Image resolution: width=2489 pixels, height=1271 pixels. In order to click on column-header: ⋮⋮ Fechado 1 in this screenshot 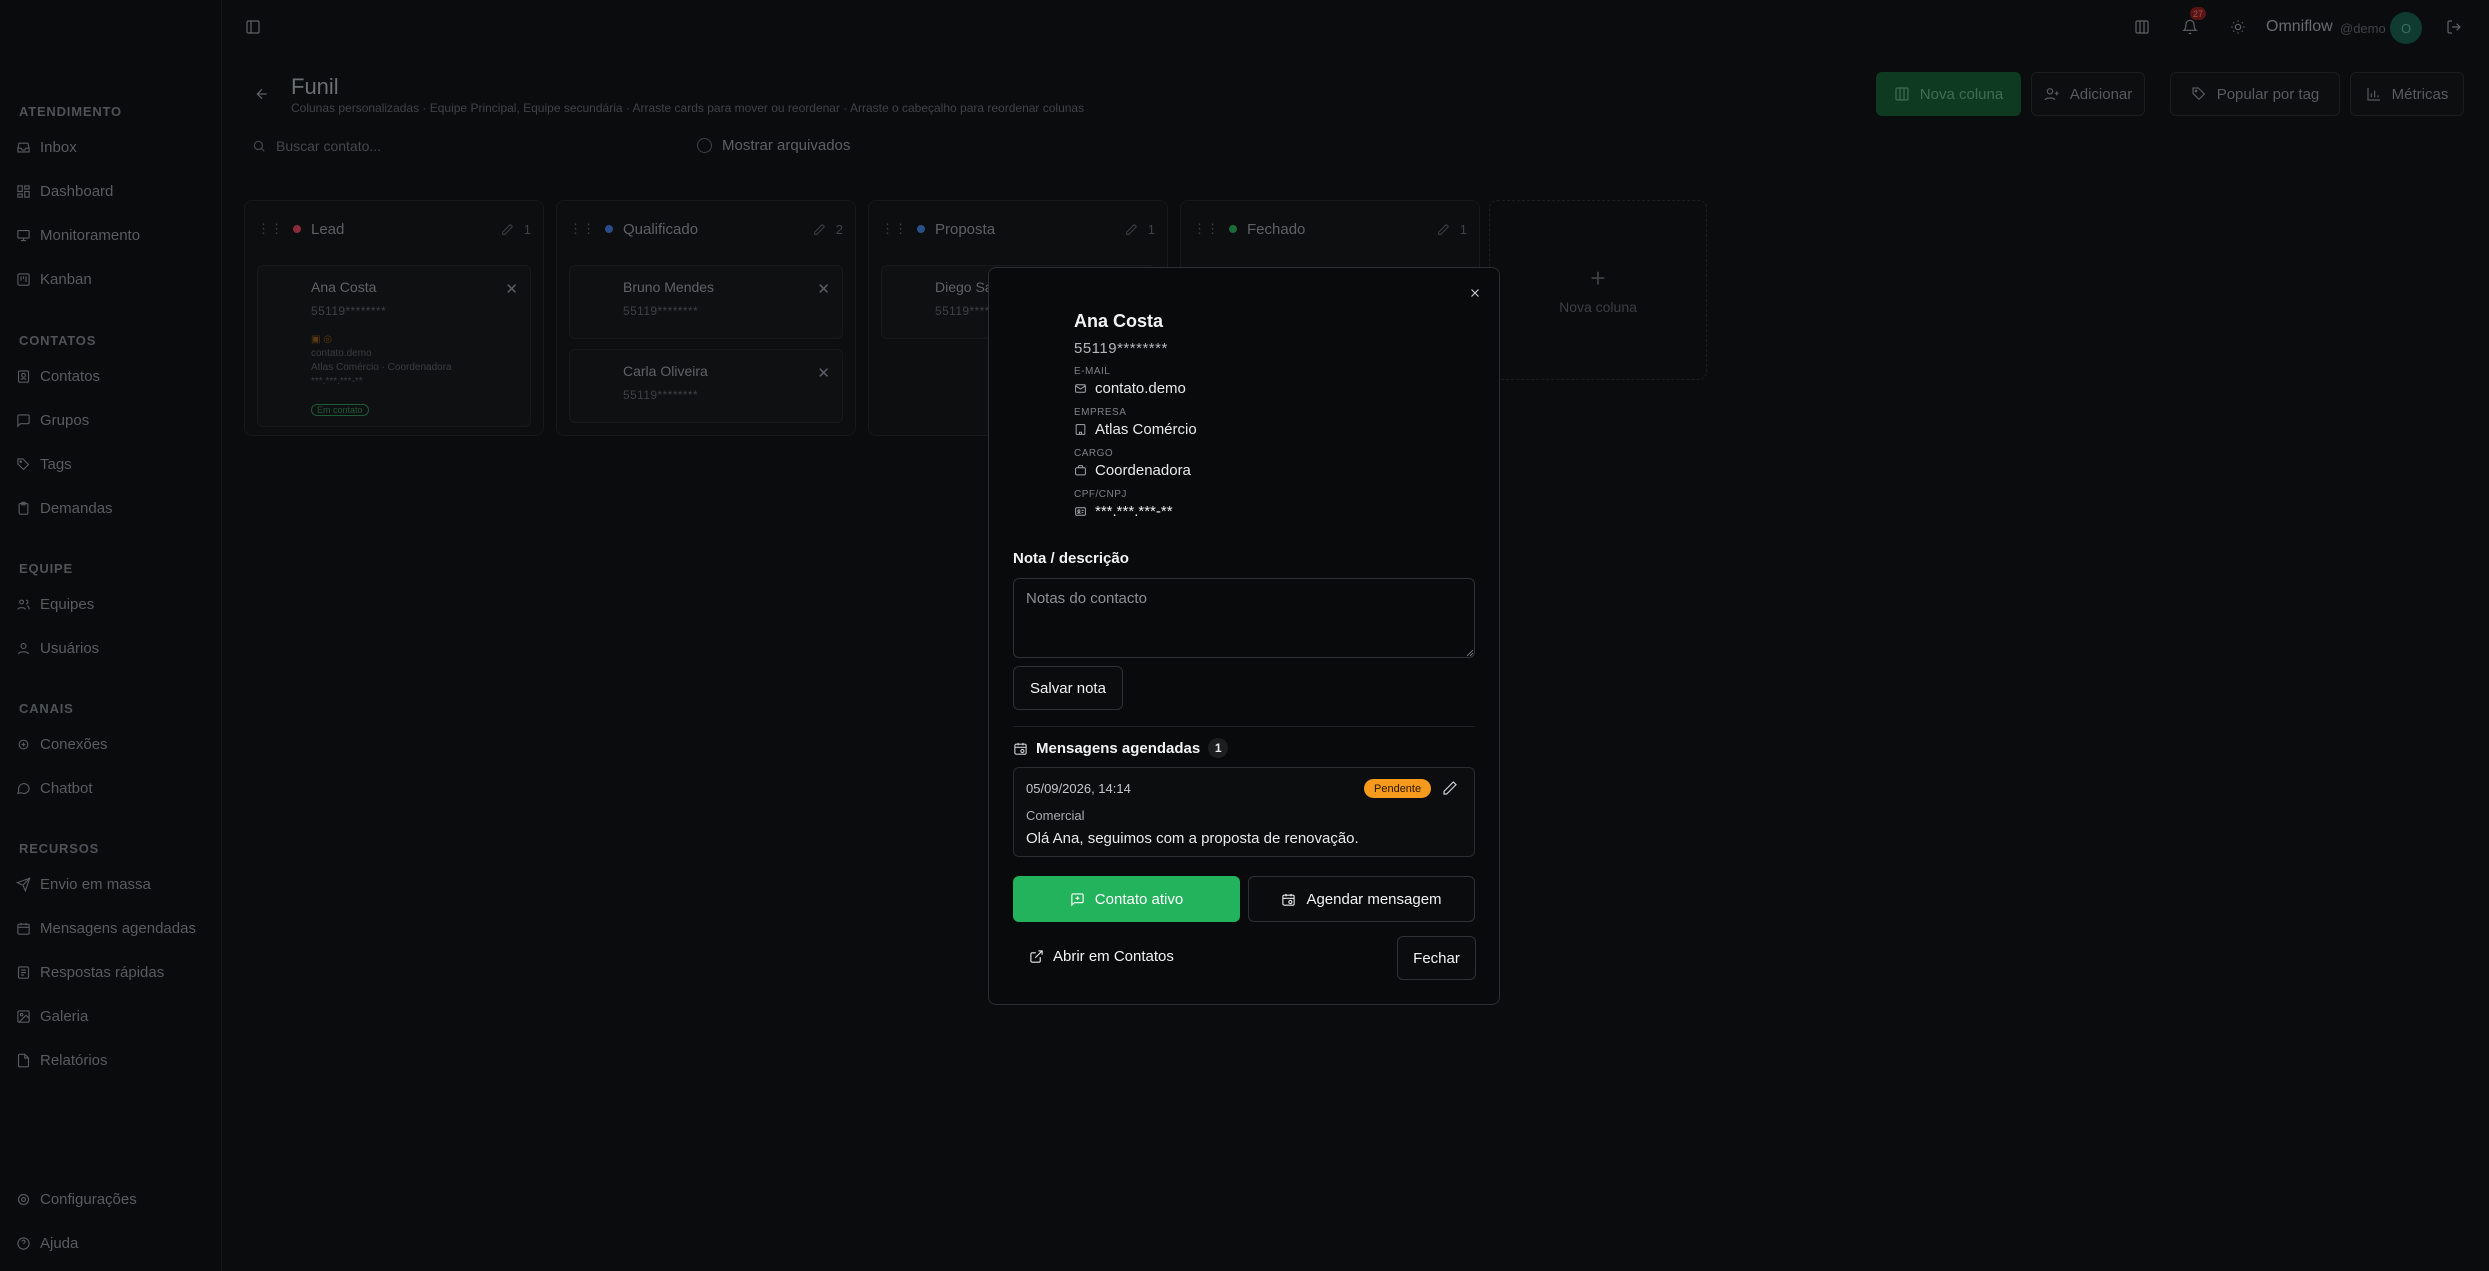, I will do `click(1330, 229)`.